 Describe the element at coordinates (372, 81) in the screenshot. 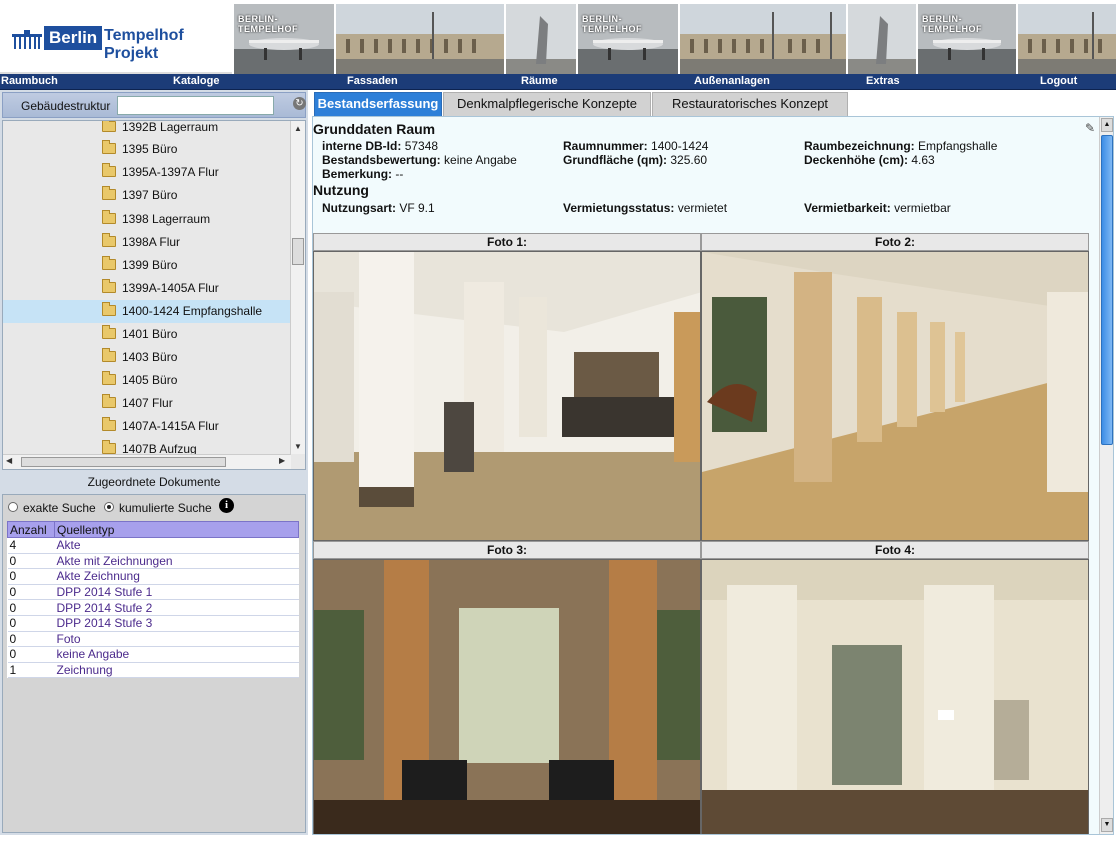

I see `menu-fassaden: Fassaden` at that location.